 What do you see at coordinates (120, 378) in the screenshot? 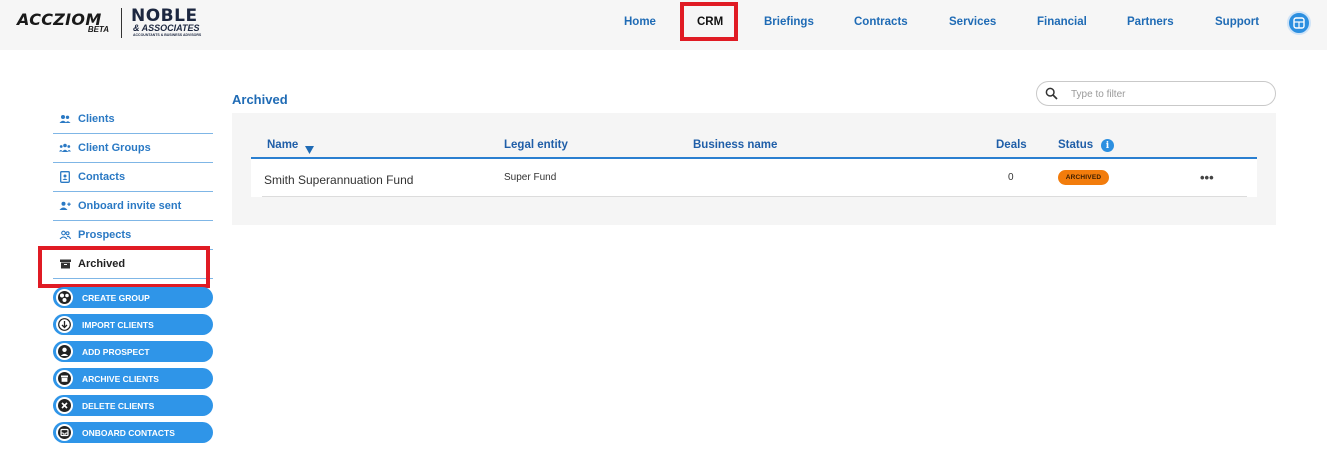
I see `archive-clients-label: ARCHIVE CLIENTS` at bounding box center [120, 378].